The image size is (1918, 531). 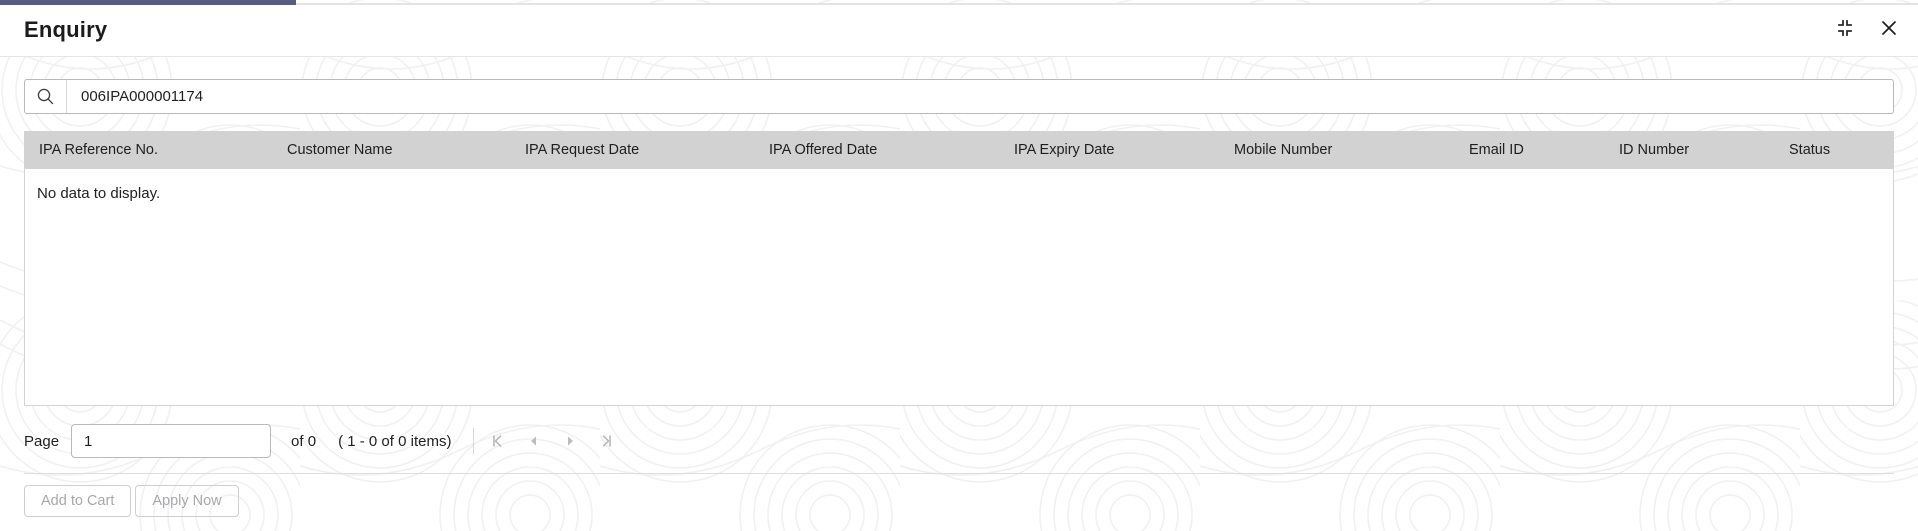 What do you see at coordinates (42, 441) in the screenshot?
I see `page-label: Page` at bounding box center [42, 441].